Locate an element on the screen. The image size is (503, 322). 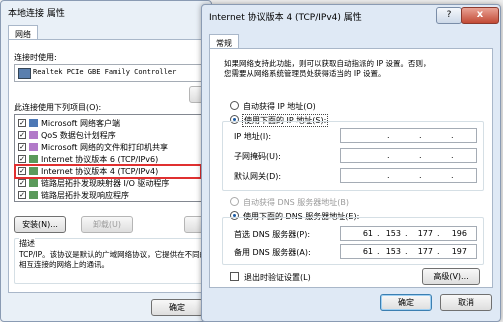
alternate-dns-octet-1: 61 is located at coordinates (367, 251).